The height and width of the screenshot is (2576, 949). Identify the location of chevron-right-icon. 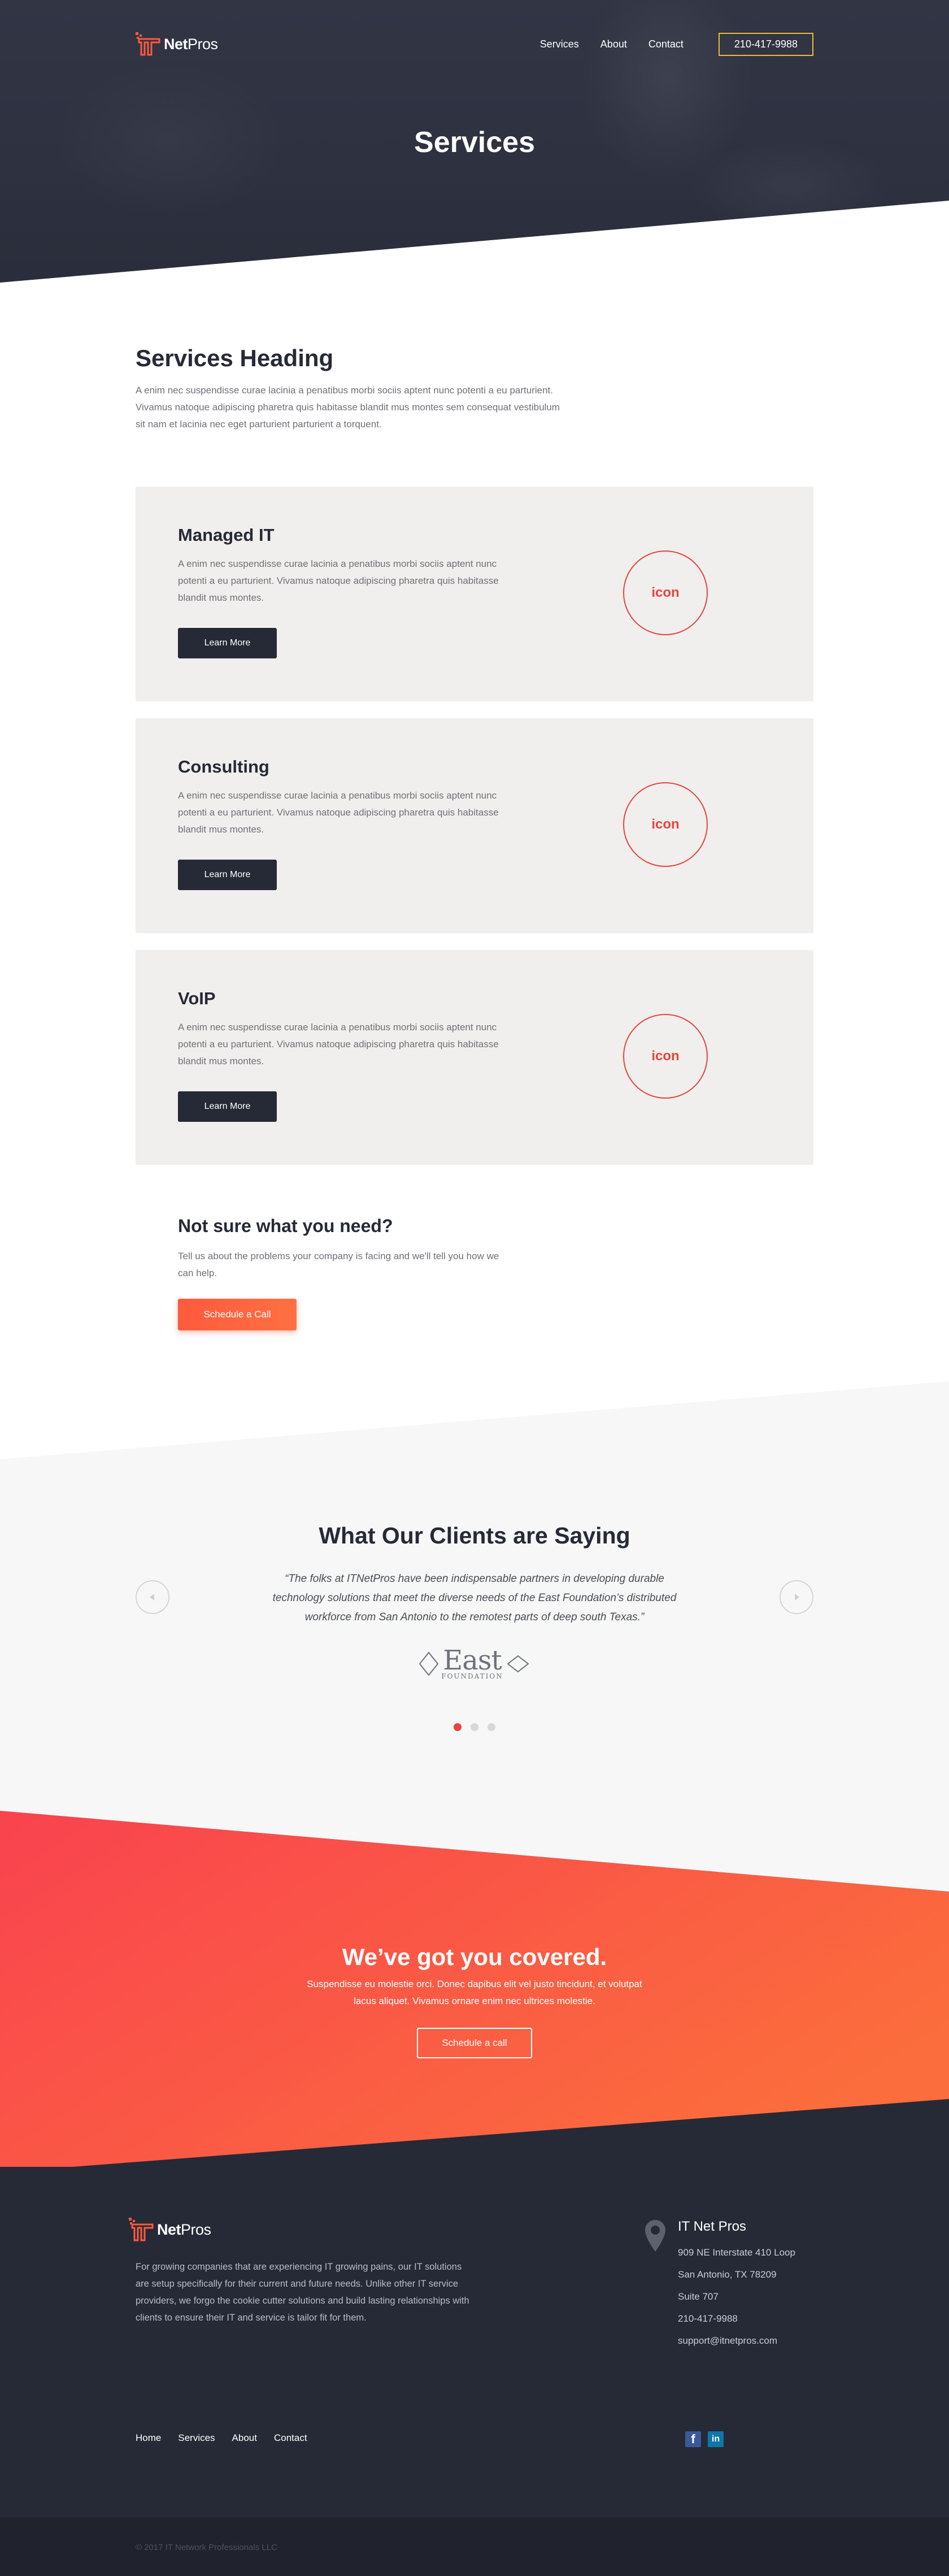
(797, 1597).